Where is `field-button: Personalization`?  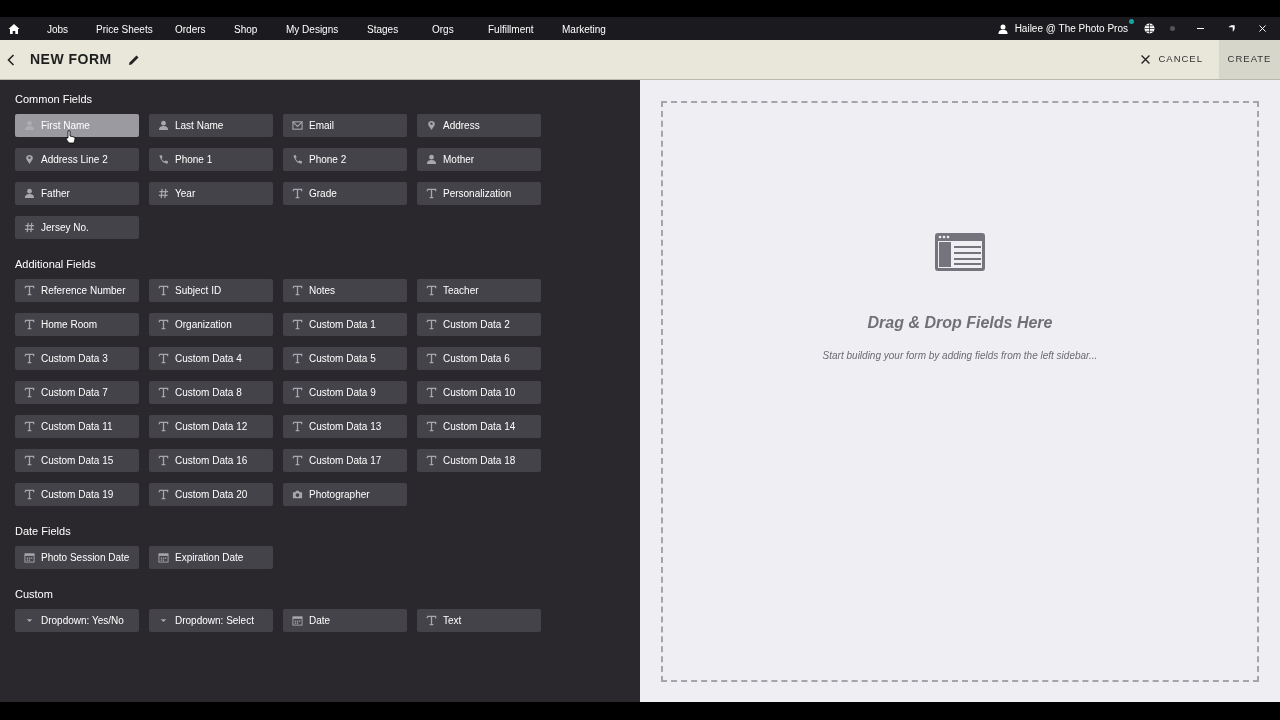
field-button: Personalization is located at coordinates (479, 193).